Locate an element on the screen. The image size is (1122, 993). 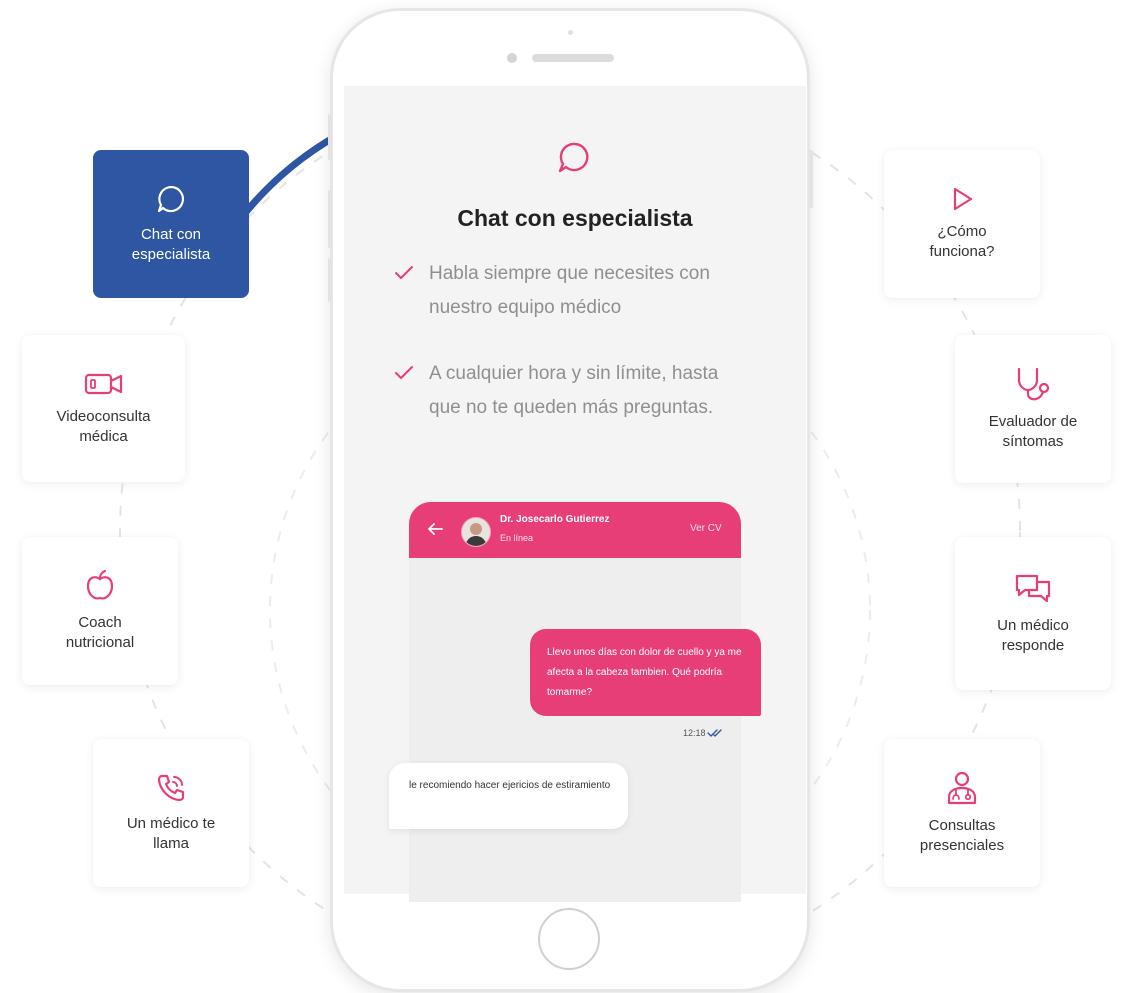
card-videoconsulta: Videoconsulta médica is located at coordinates (103, 408).